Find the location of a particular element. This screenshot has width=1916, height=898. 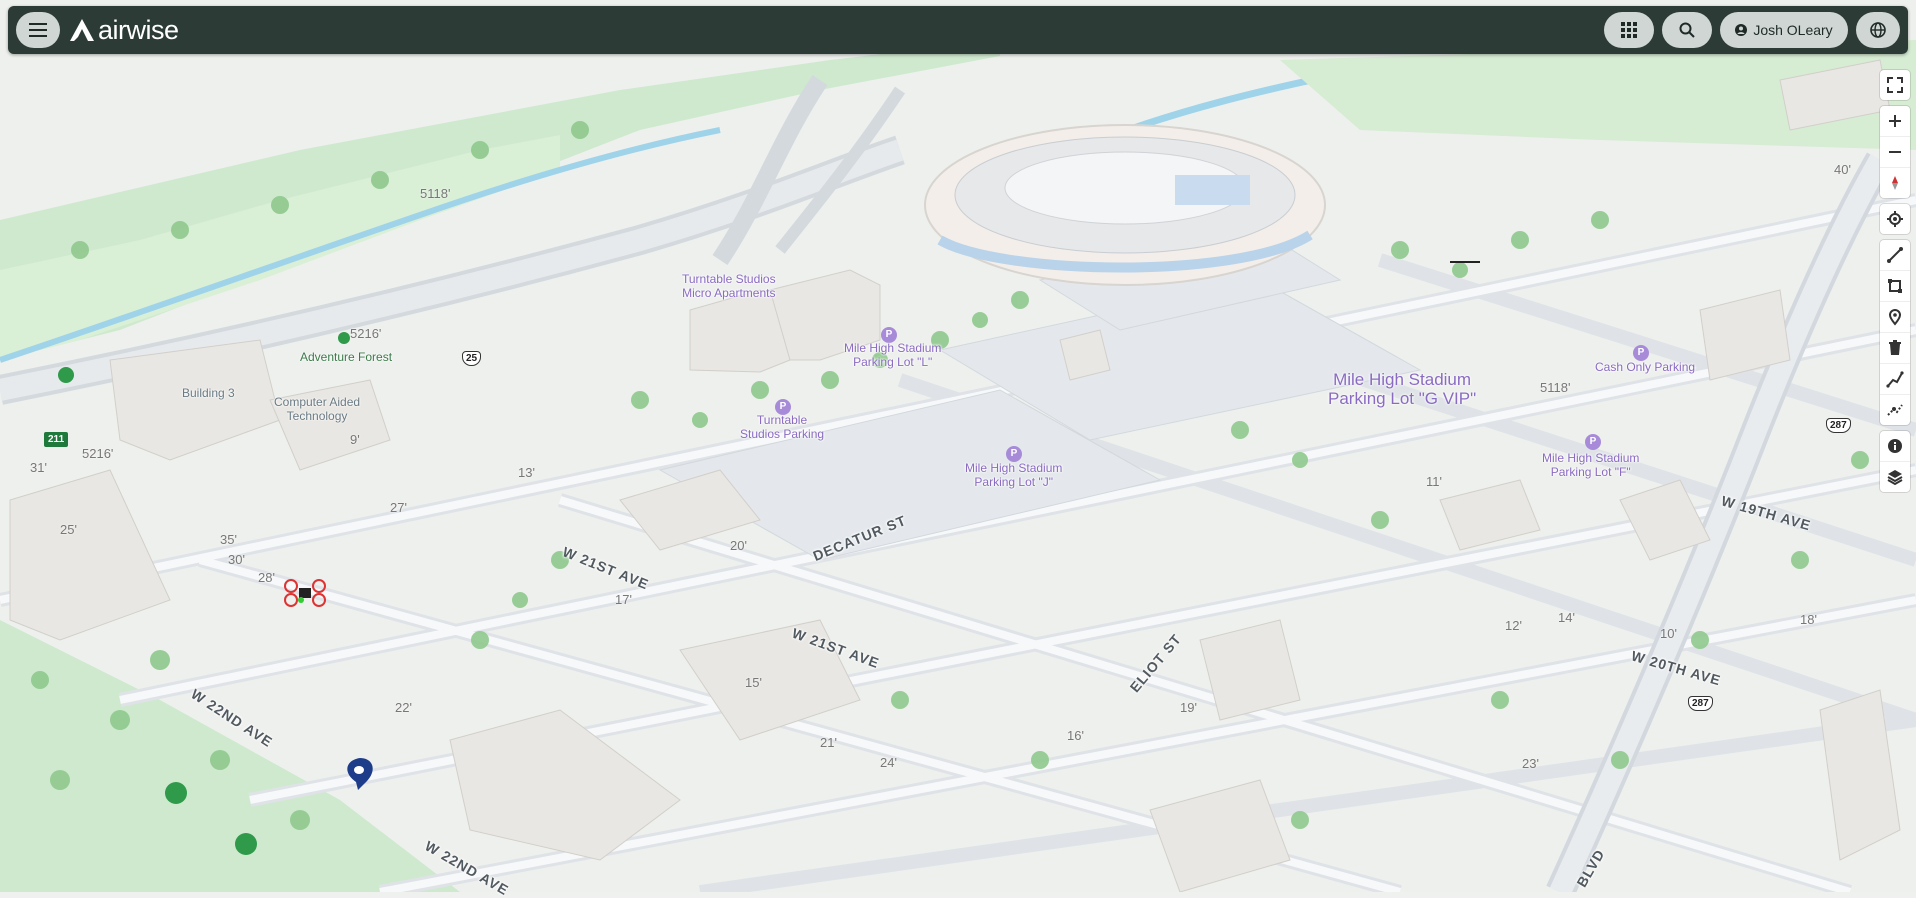

height-label: 28' is located at coordinates (266, 577).